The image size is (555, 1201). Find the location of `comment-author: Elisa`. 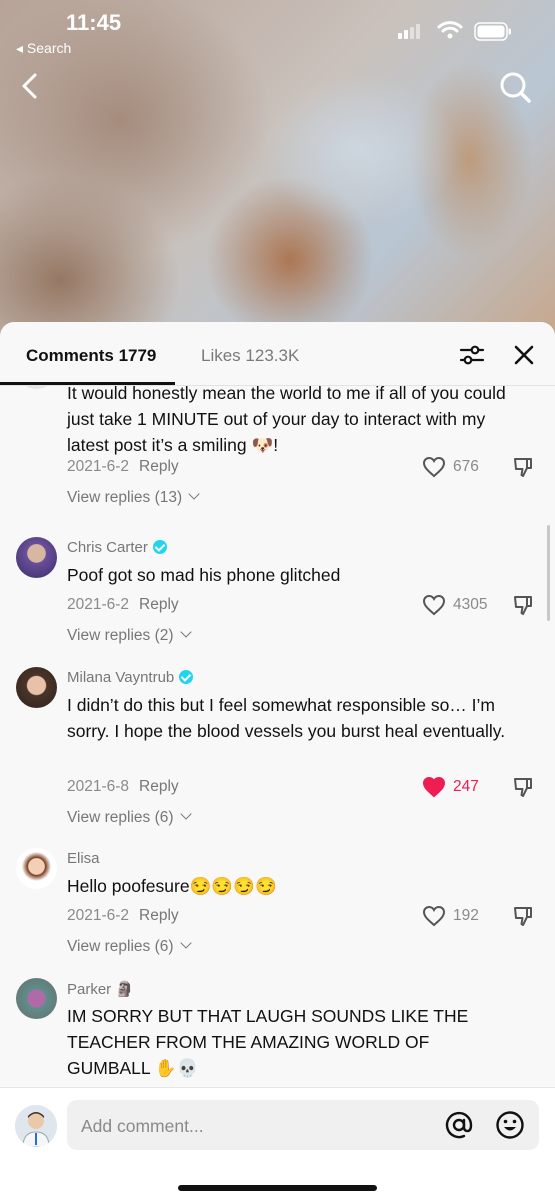

comment-author: Elisa is located at coordinates (83, 858).